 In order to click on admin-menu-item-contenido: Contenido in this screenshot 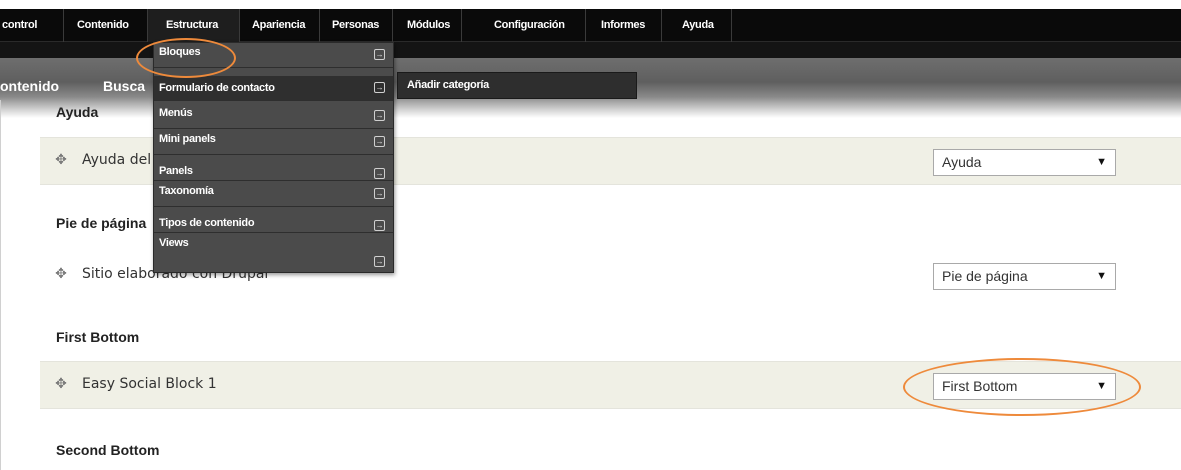, I will do `click(106, 25)`.